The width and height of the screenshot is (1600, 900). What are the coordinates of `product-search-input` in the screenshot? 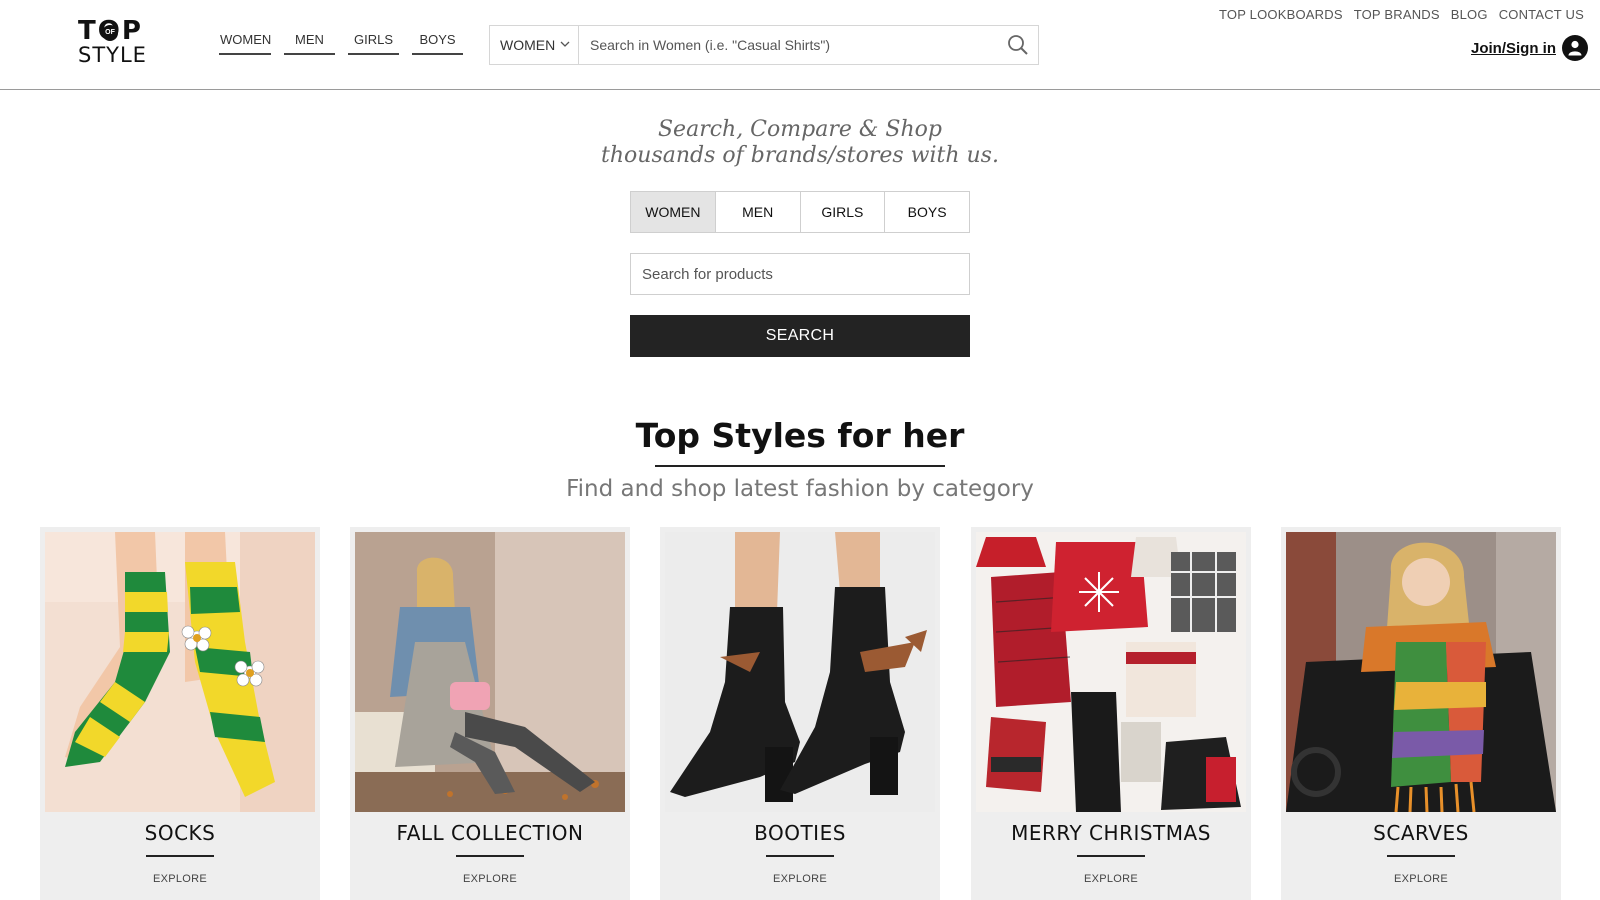 It's located at (800, 274).